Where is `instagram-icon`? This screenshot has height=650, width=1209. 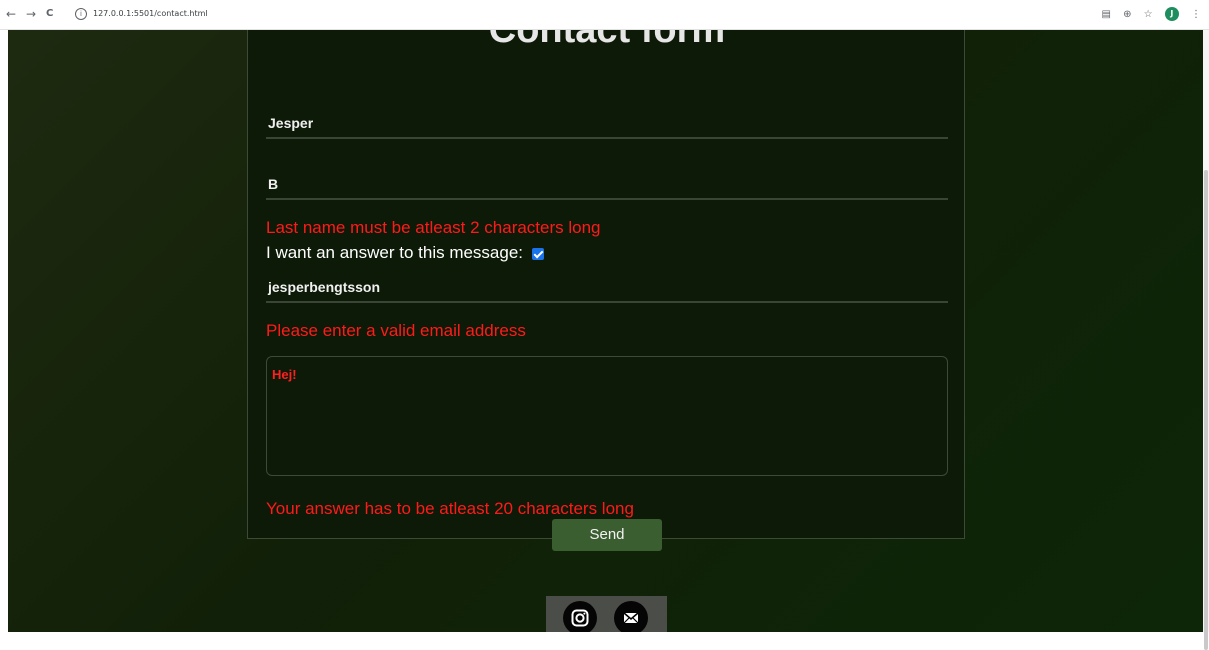
instagram-icon is located at coordinates (580, 618).